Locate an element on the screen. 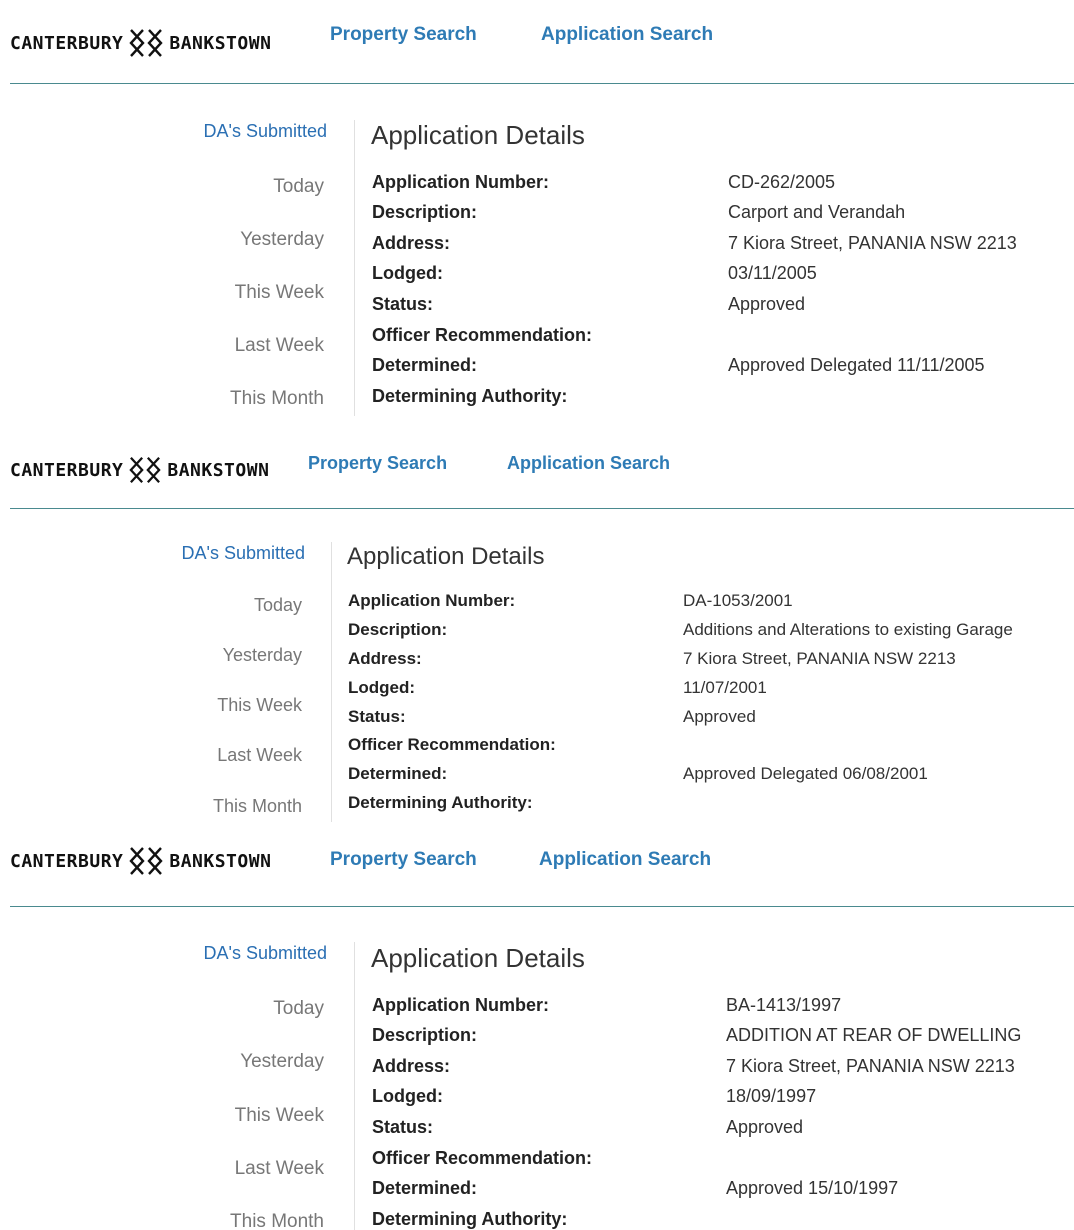 The height and width of the screenshot is (1230, 1074). value-application-number: CD-262/2005 is located at coordinates (782, 182).